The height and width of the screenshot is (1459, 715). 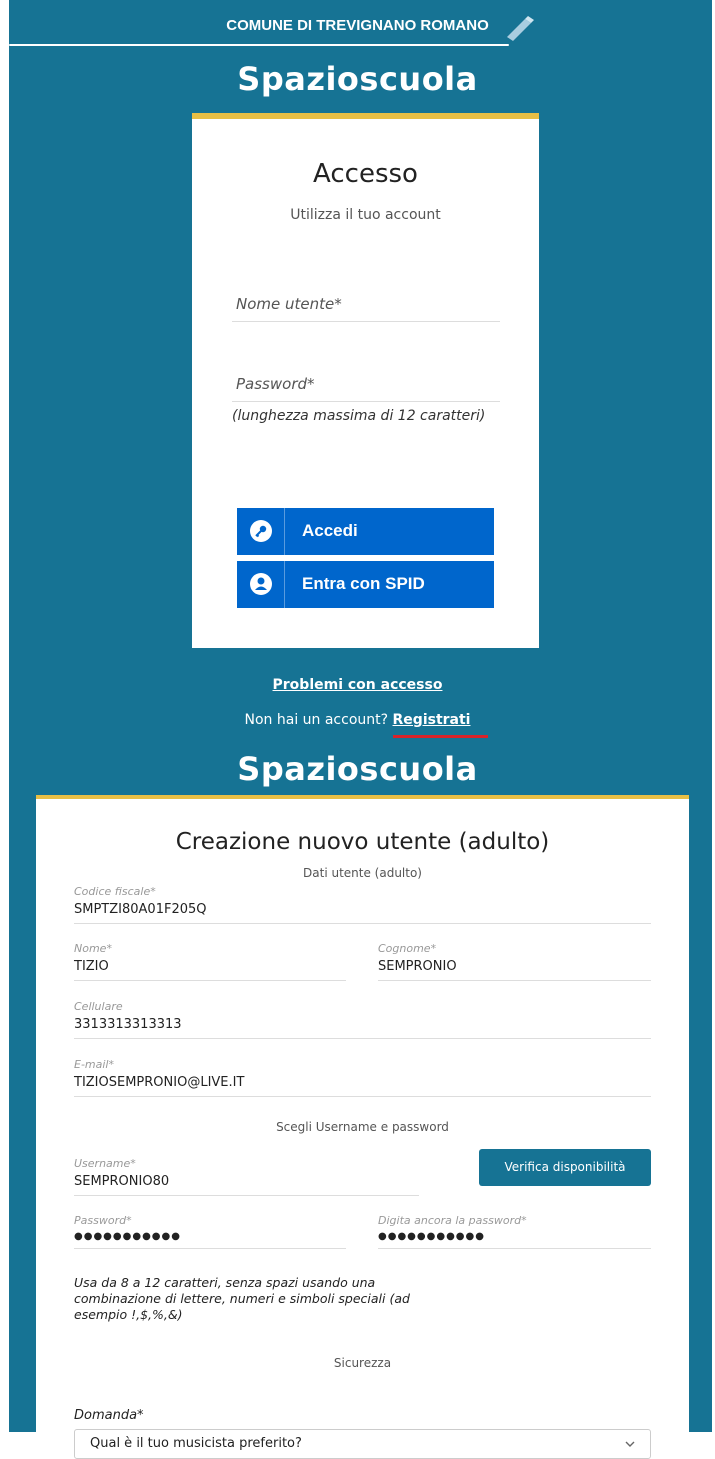 What do you see at coordinates (261, 584) in the screenshot?
I see `user-icon` at bounding box center [261, 584].